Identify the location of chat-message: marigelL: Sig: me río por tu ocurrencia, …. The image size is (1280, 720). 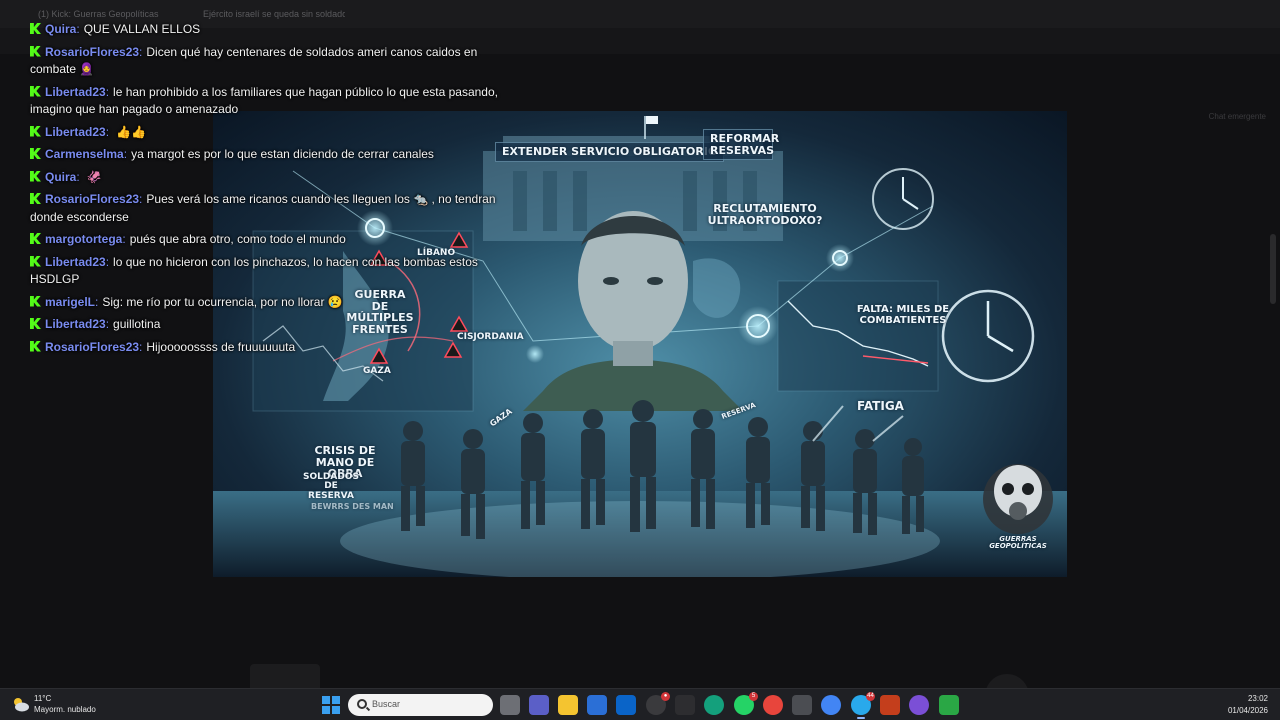
(265, 303).